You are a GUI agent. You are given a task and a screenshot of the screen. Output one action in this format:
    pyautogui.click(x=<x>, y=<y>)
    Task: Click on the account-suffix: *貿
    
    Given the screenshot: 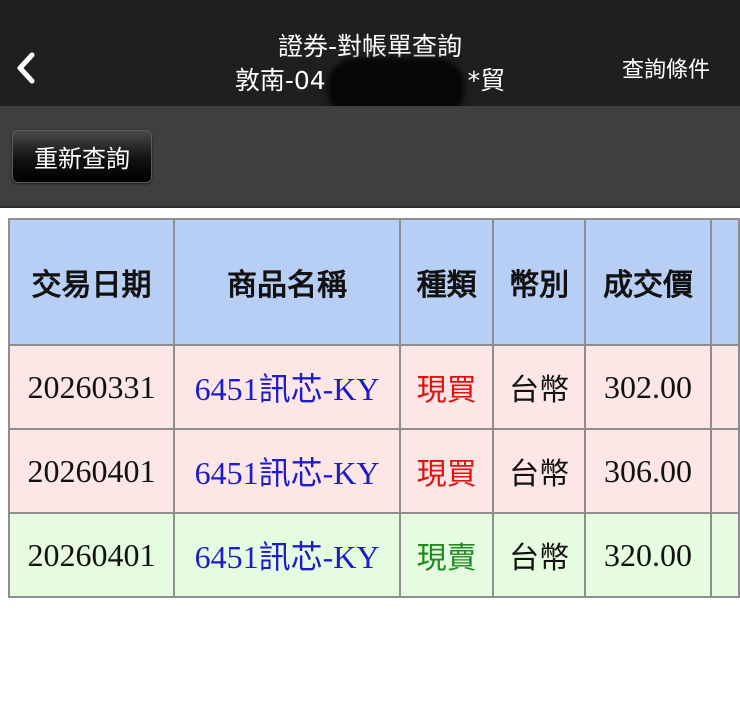 What is the action you would take?
    pyautogui.click(x=486, y=80)
    